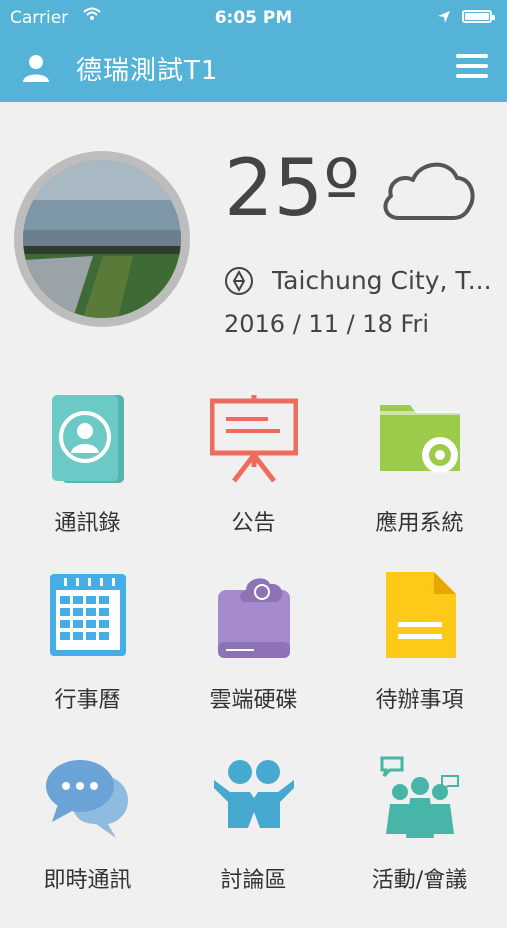  I want to click on date-label: 2016 / 11 / 18 Fri, so click(327, 324).